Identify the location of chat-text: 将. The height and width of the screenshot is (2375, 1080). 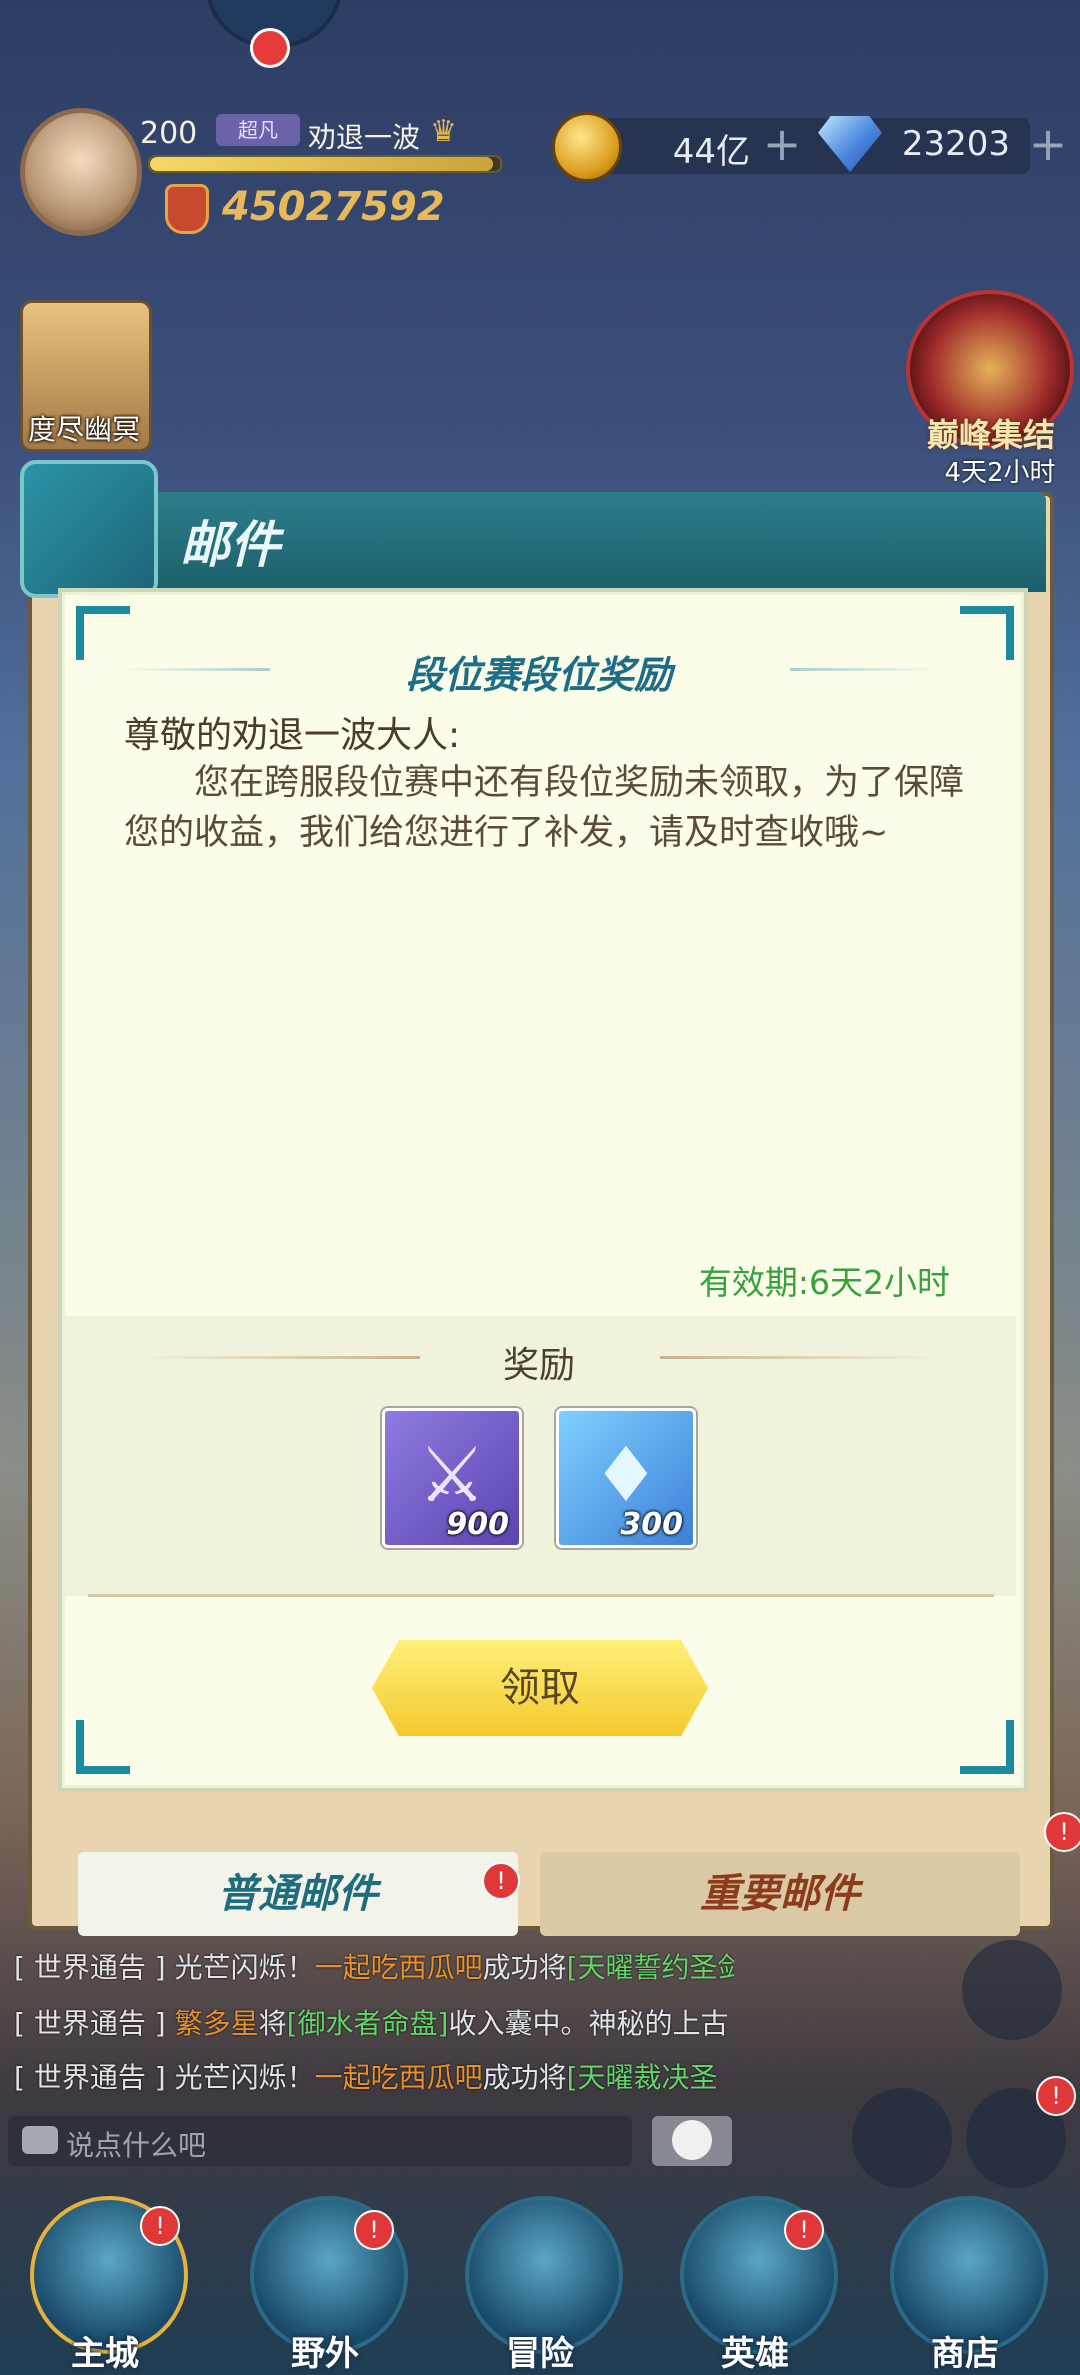
(272, 2023).